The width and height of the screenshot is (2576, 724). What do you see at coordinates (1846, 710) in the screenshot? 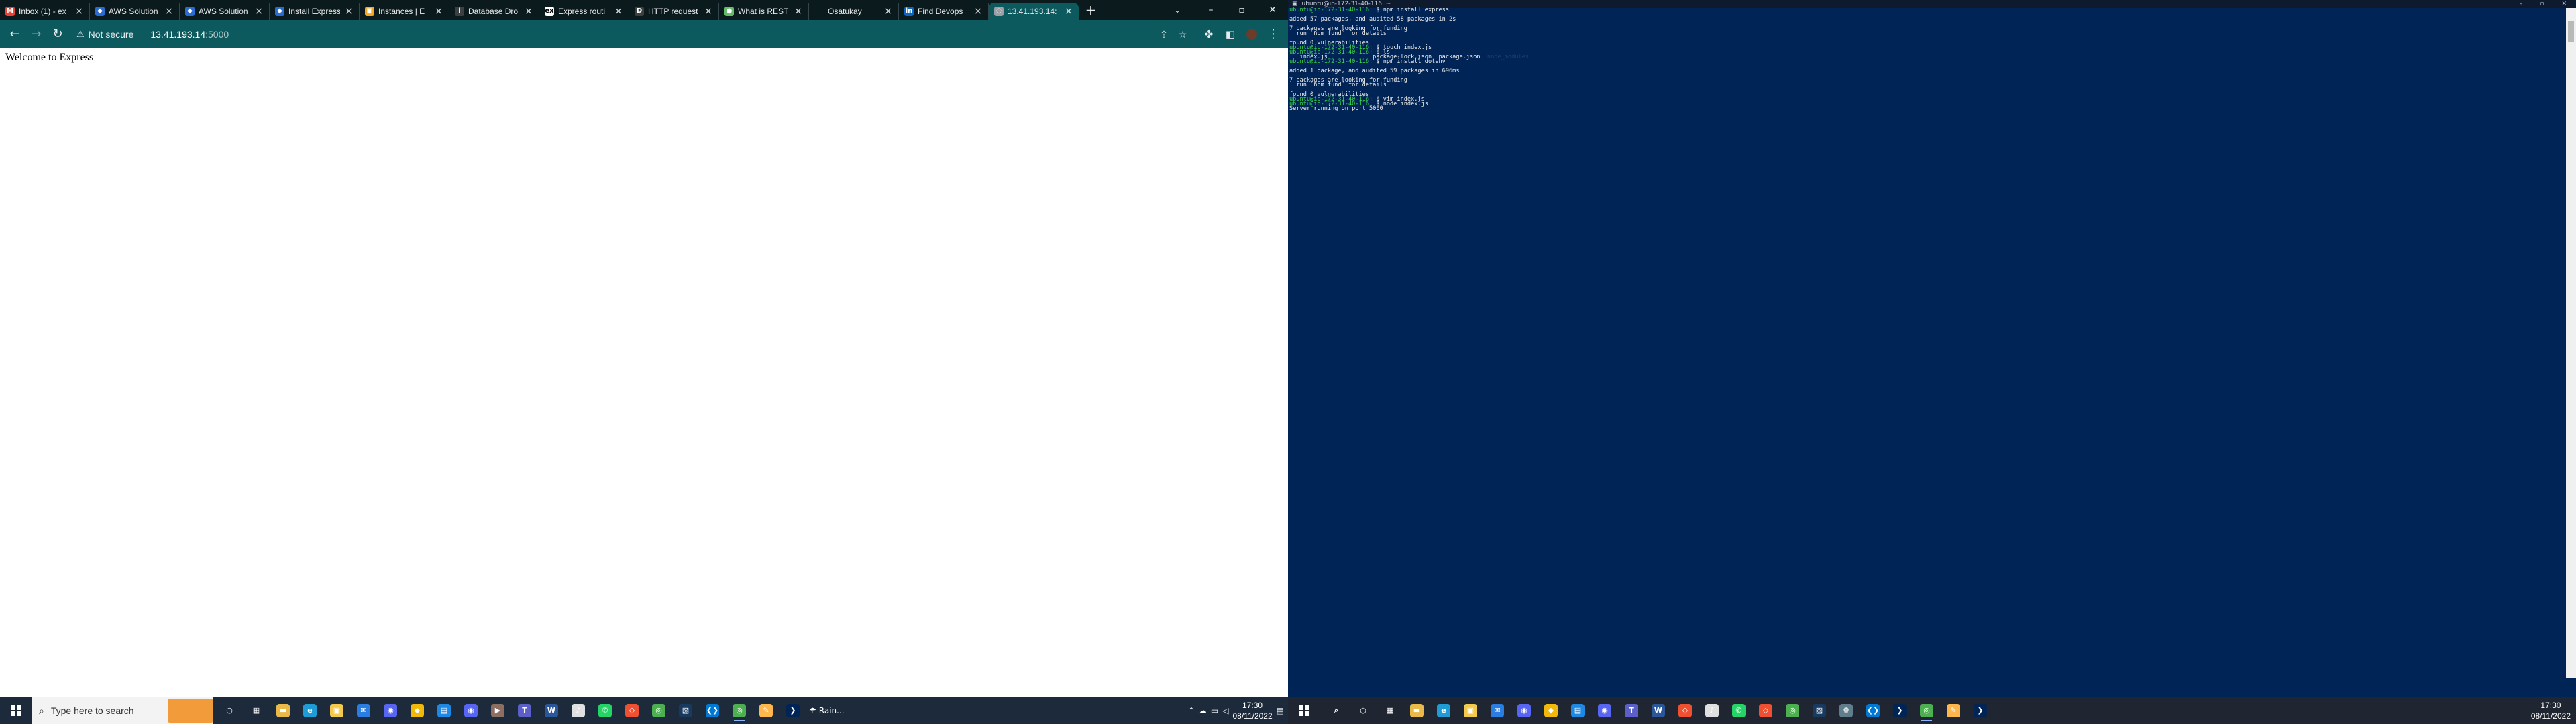
I see `taskbar-app: ⚙` at bounding box center [1846, 710].